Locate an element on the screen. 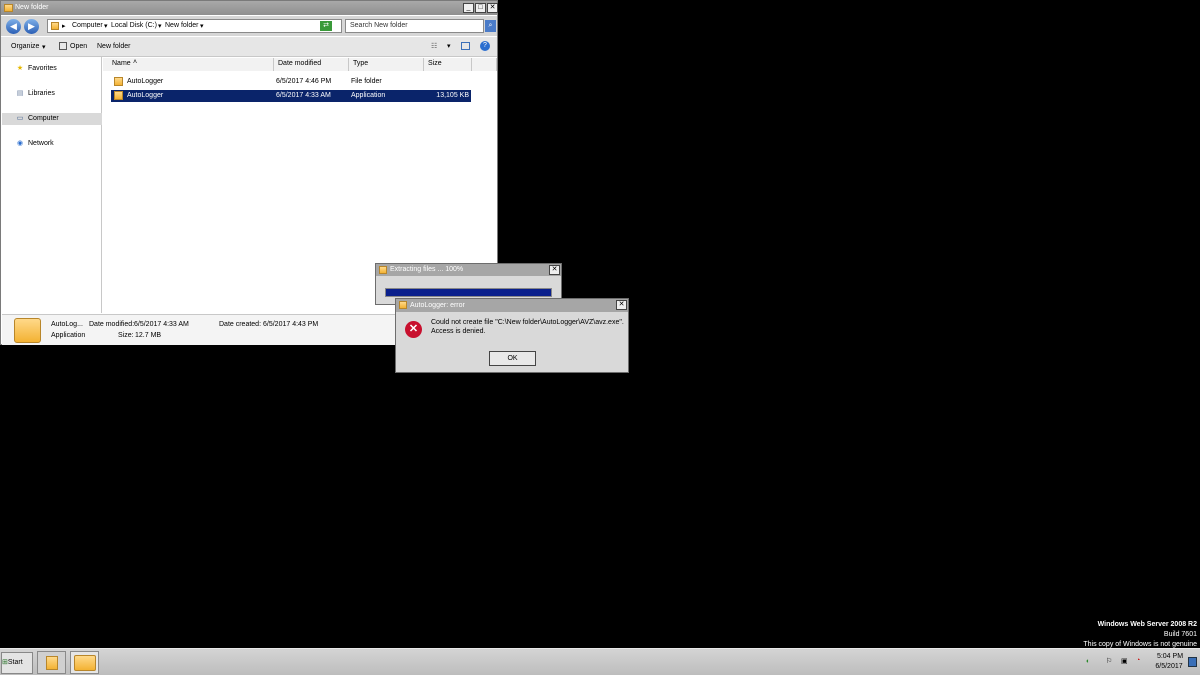 Image resolution: width=1200 pixels, height=675 pixels. computer-icon: ▭ is located at coordinates (20, 118).